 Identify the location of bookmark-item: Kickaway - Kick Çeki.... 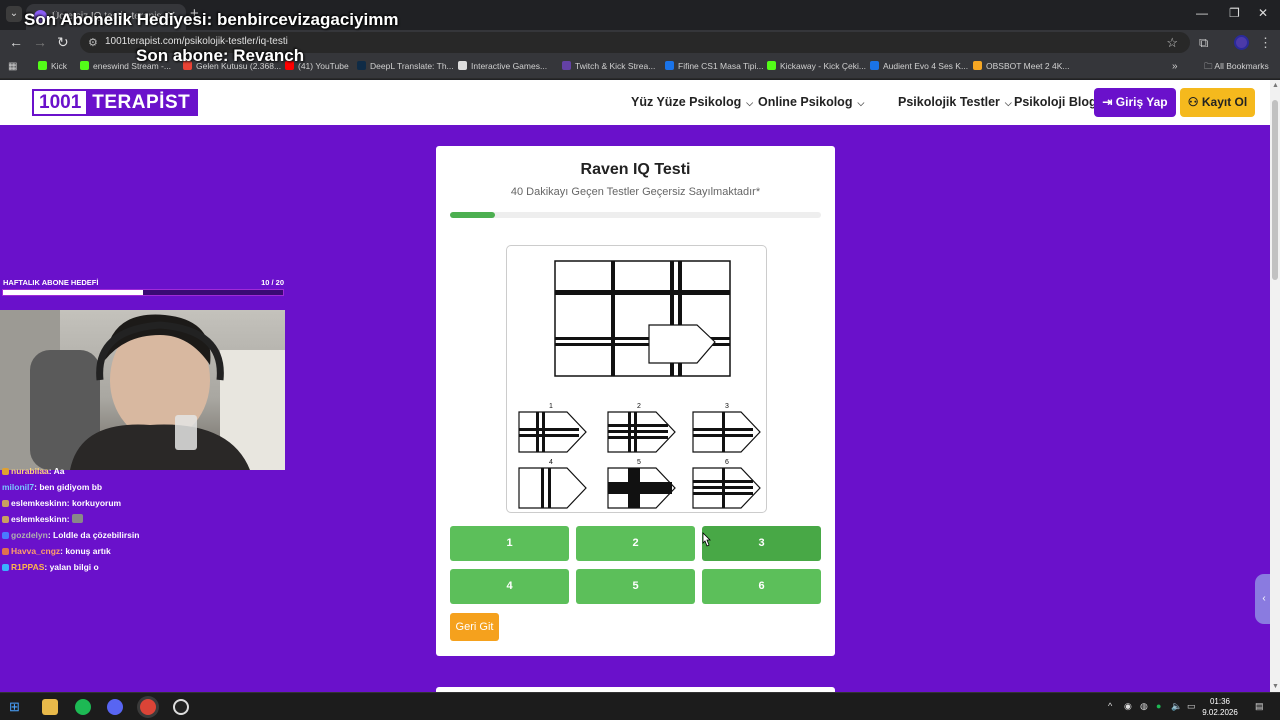
(816, 66).